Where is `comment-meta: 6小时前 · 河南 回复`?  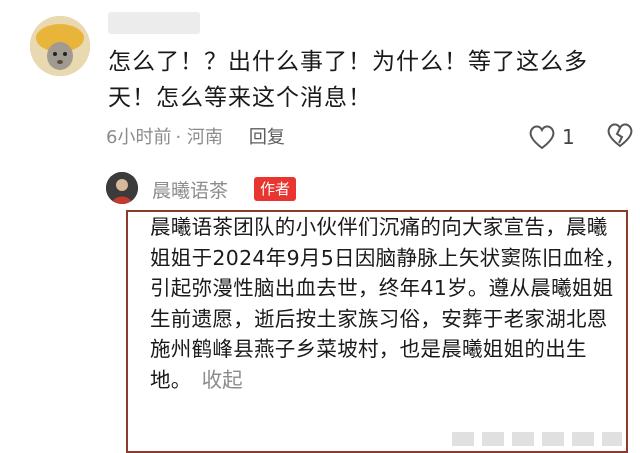
comment-meta: 6小时前 · 河南 回复 is located at coordinates (195, 136).